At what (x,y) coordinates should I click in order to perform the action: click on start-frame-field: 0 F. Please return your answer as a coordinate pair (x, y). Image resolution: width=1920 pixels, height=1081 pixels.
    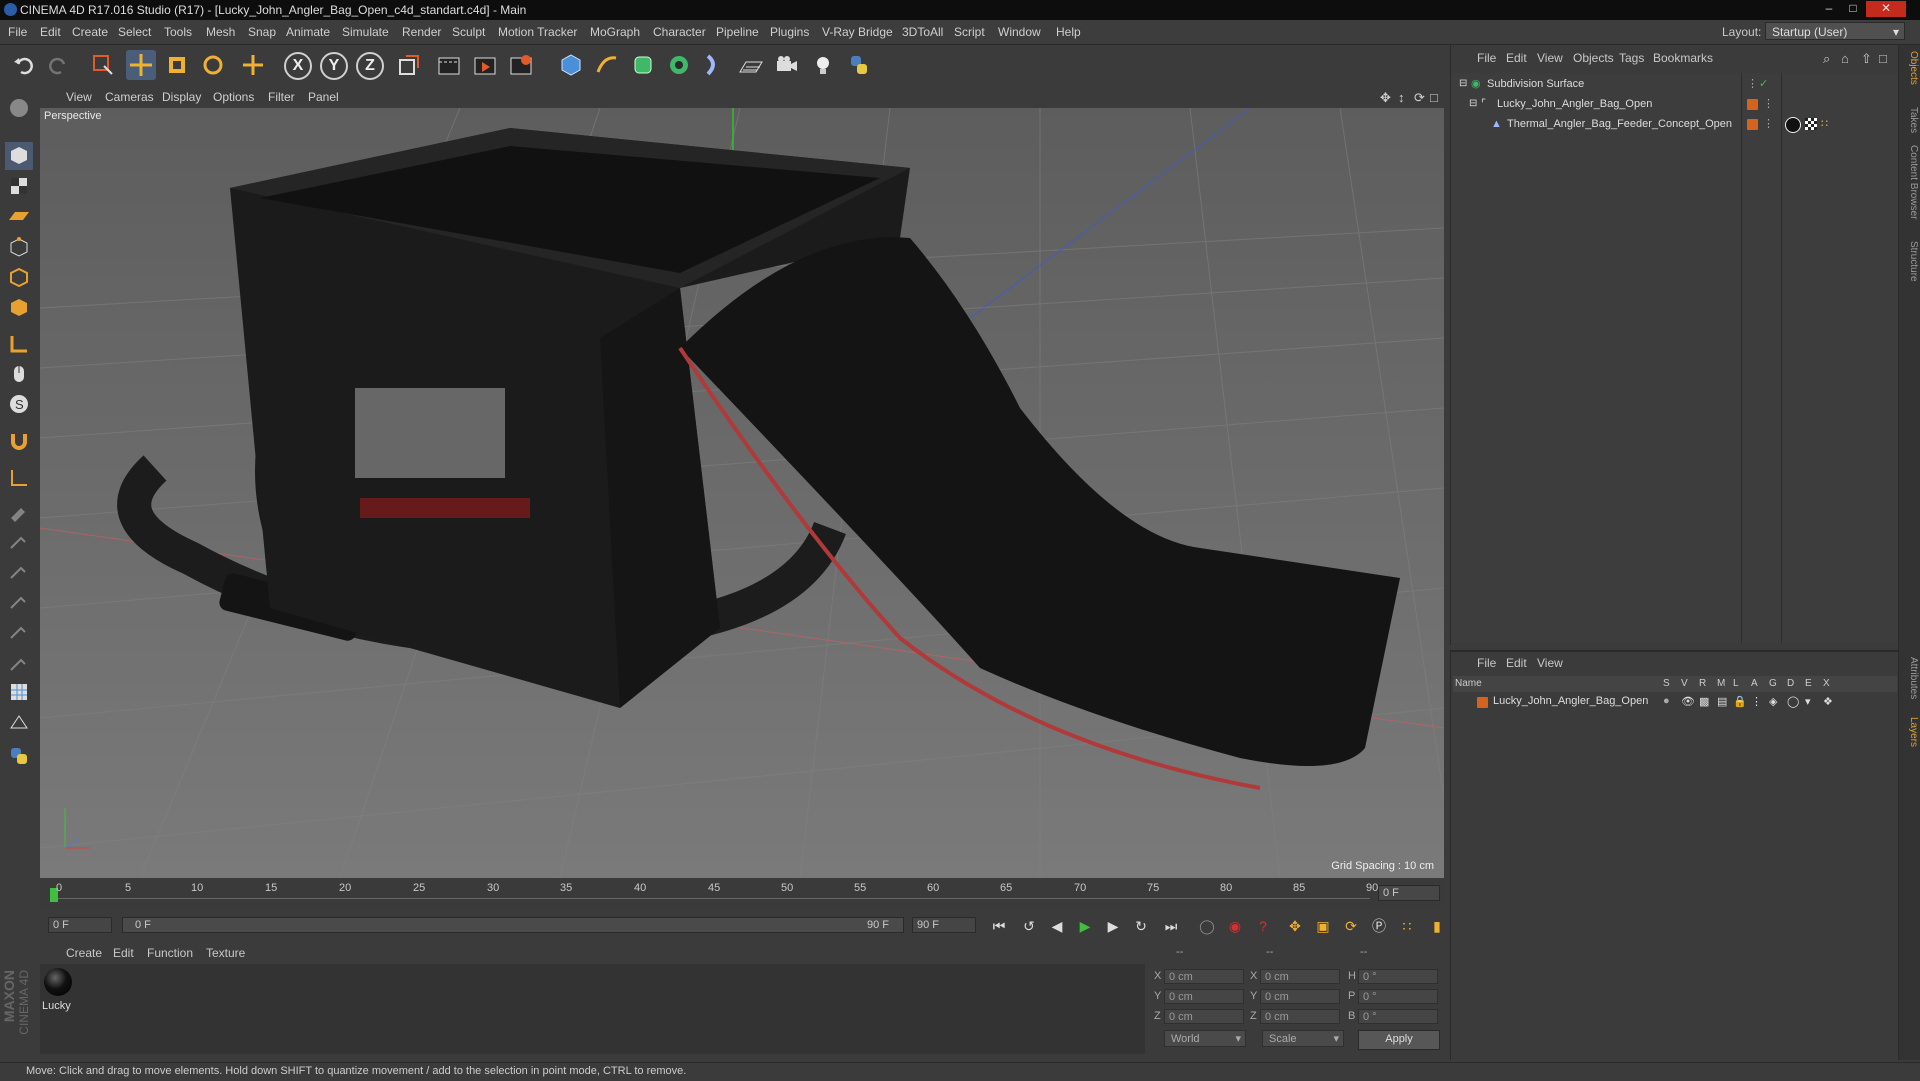
    Looking at the image, I should click on (80, 925).